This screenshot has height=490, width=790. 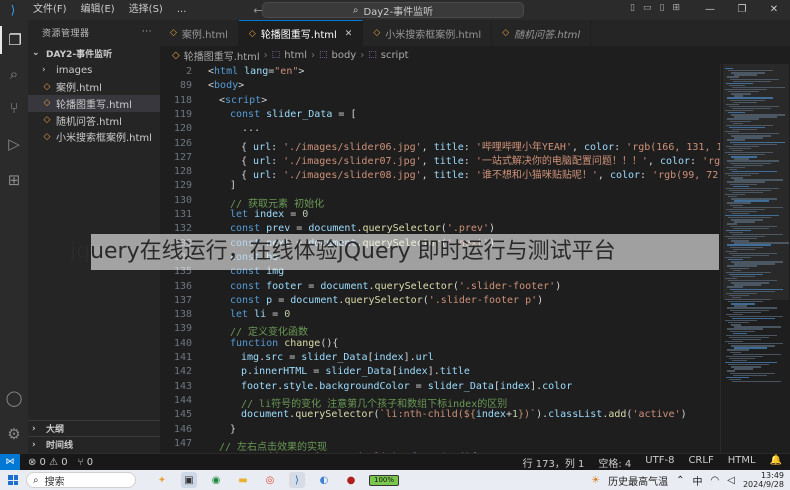 What do you see at coordinates (776, 462) in the screenshot?
I see `notifications-icon: 🔔` at bounding box center [776, 462].